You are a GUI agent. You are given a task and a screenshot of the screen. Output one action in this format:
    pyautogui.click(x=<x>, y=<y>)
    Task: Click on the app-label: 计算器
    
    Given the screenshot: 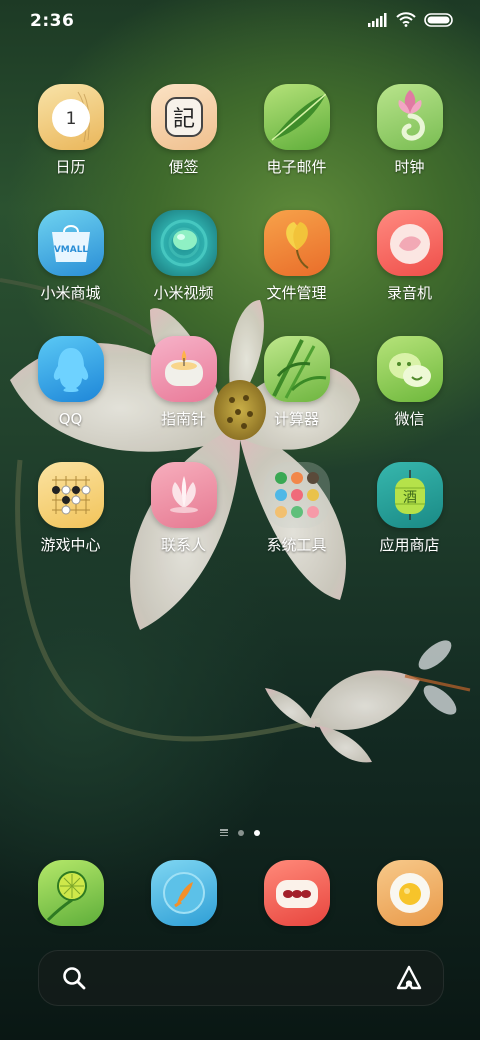 What is the action you would take?
    pyautogui.click(x=296, y=419)
    